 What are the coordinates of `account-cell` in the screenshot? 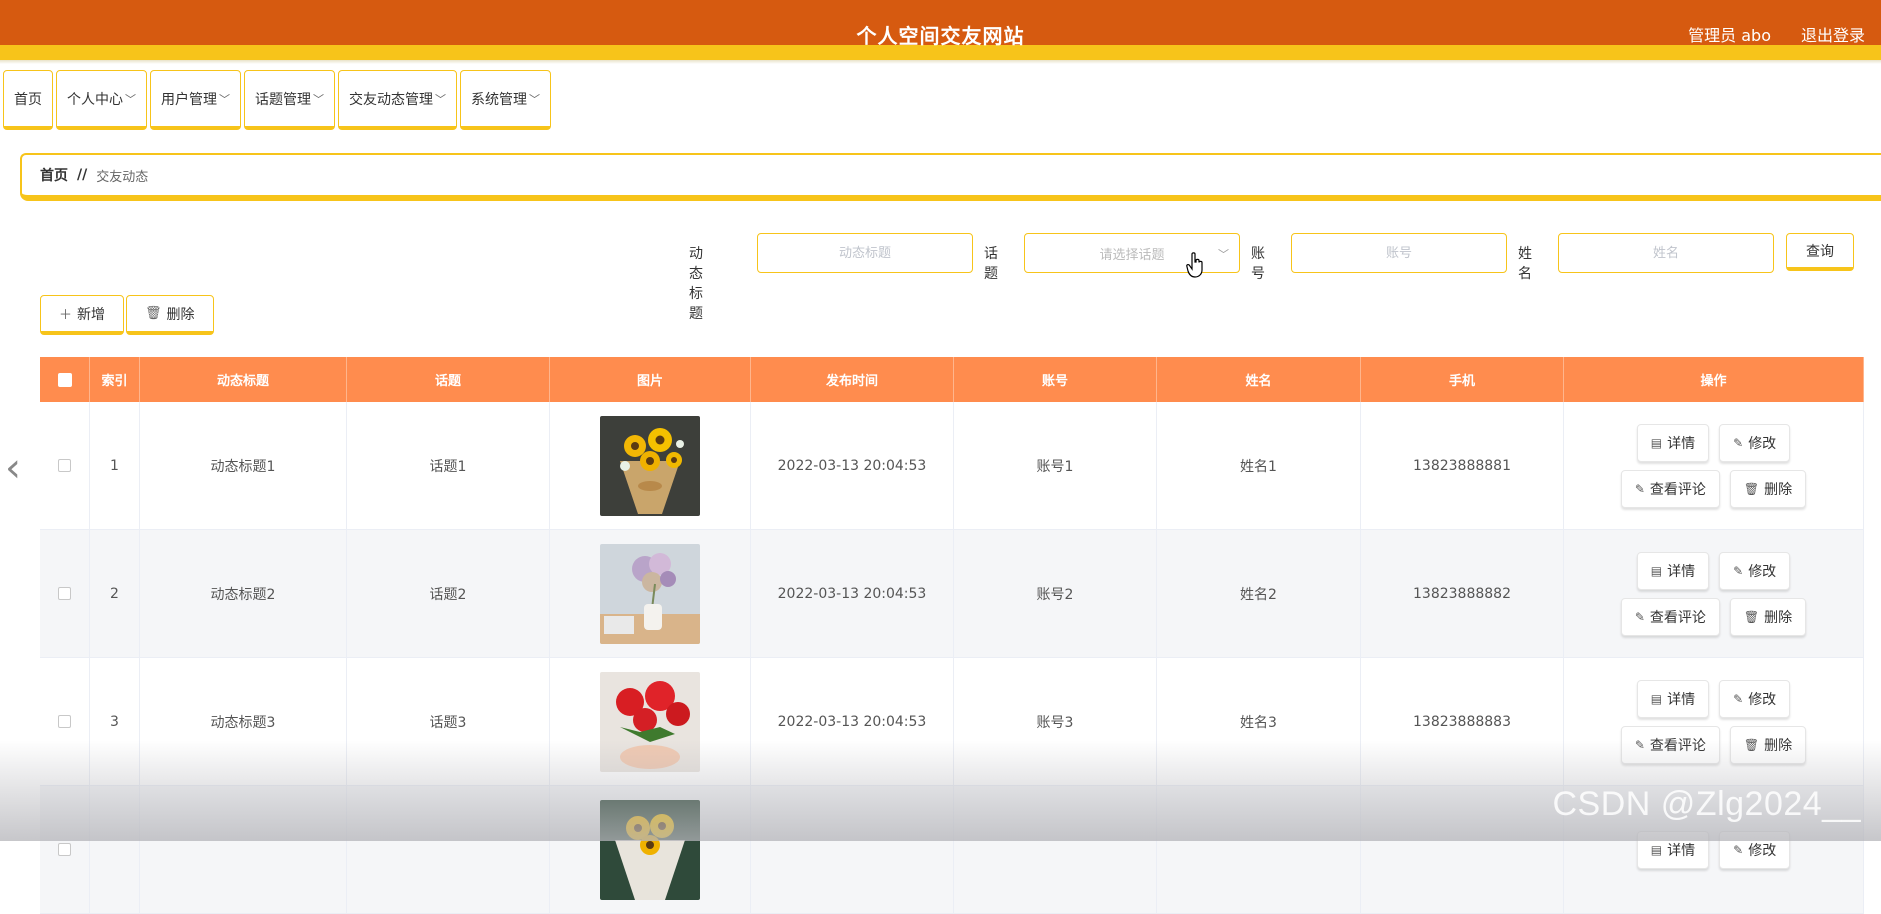 It's located at (1055, 849).